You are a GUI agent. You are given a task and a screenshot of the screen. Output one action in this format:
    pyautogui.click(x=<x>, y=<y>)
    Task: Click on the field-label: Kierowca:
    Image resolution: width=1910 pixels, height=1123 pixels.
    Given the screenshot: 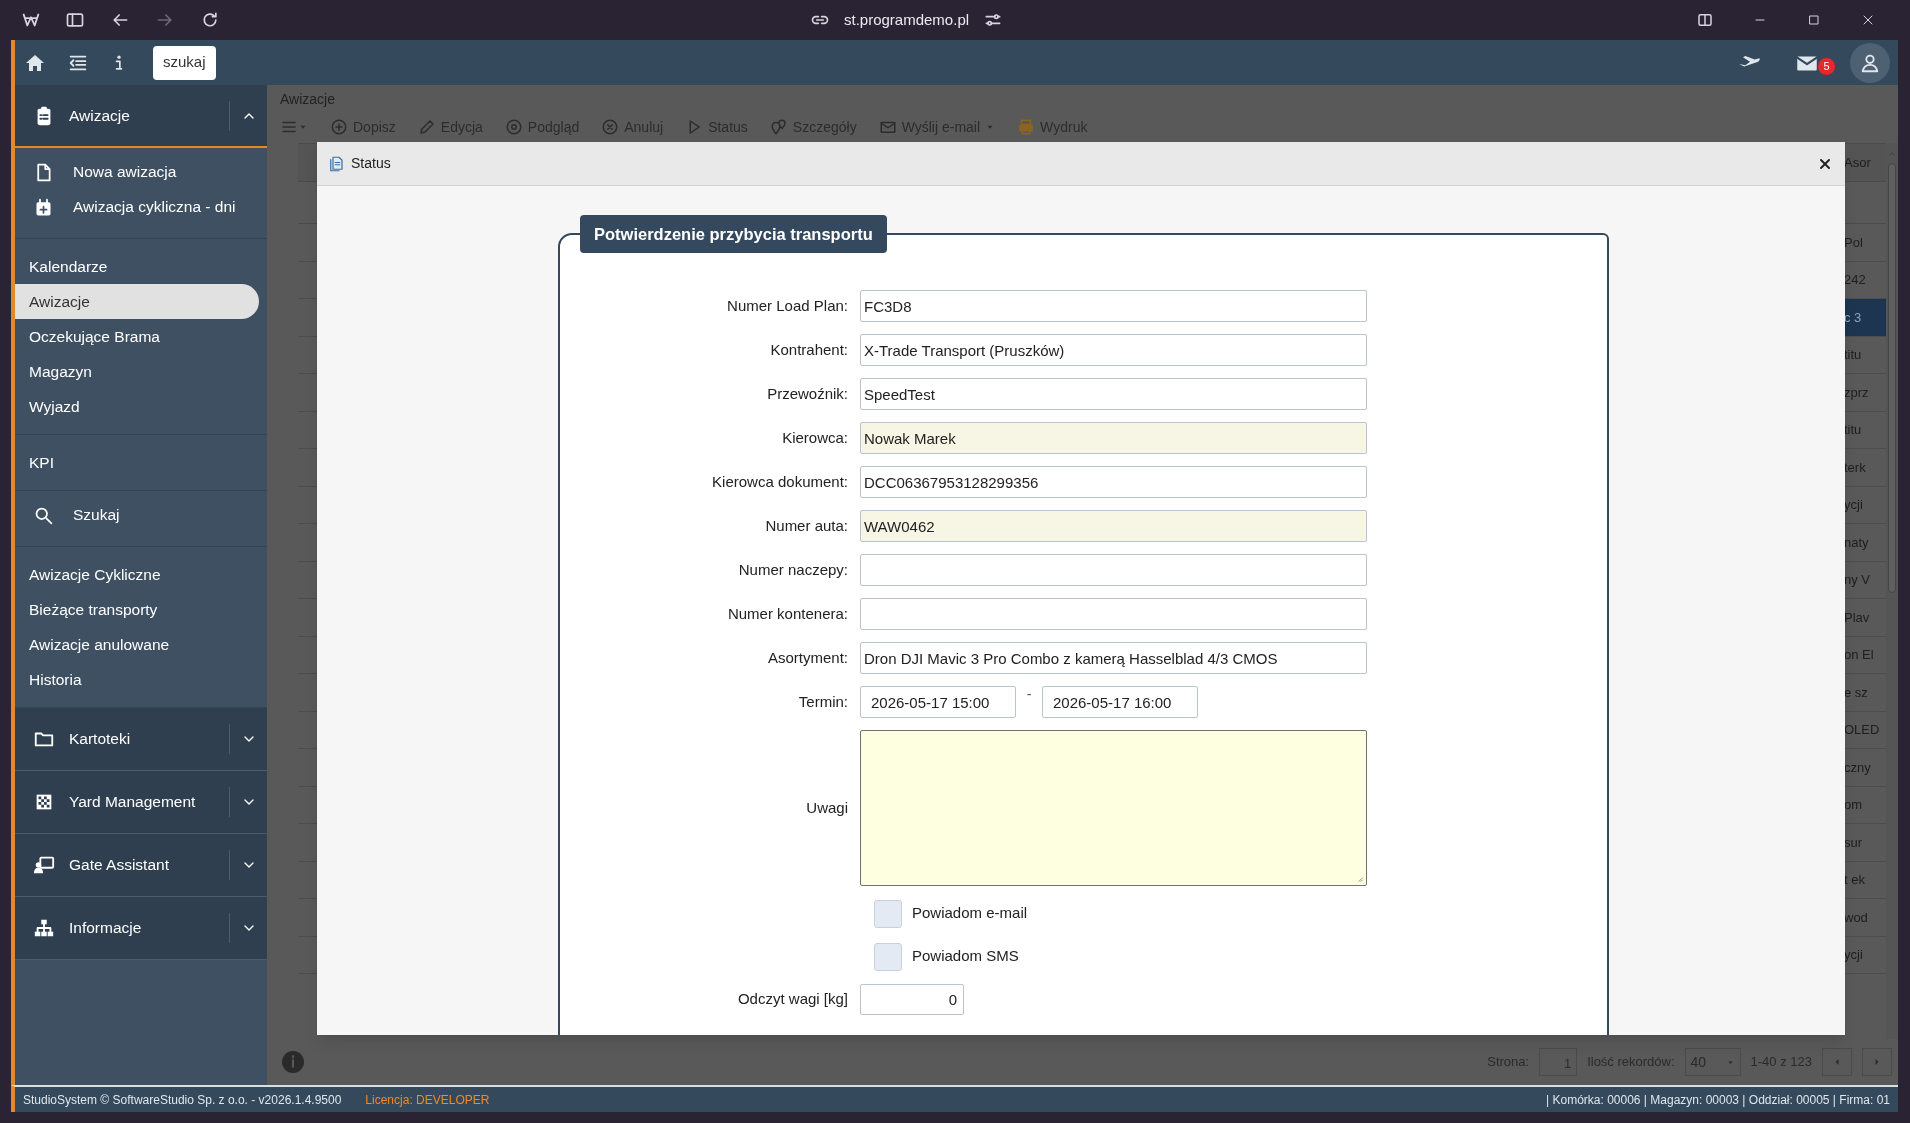 What is the action you would take?
    pyautogui.click(x=814, y=437)
    